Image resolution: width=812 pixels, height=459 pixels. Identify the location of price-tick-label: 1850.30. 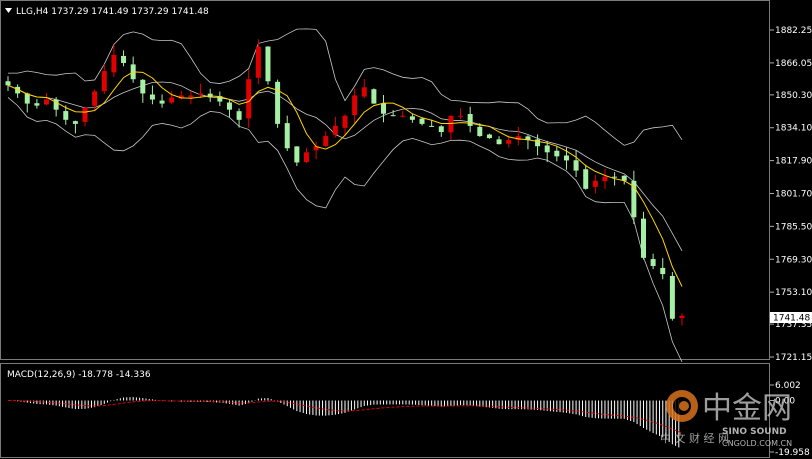
(793, 96).